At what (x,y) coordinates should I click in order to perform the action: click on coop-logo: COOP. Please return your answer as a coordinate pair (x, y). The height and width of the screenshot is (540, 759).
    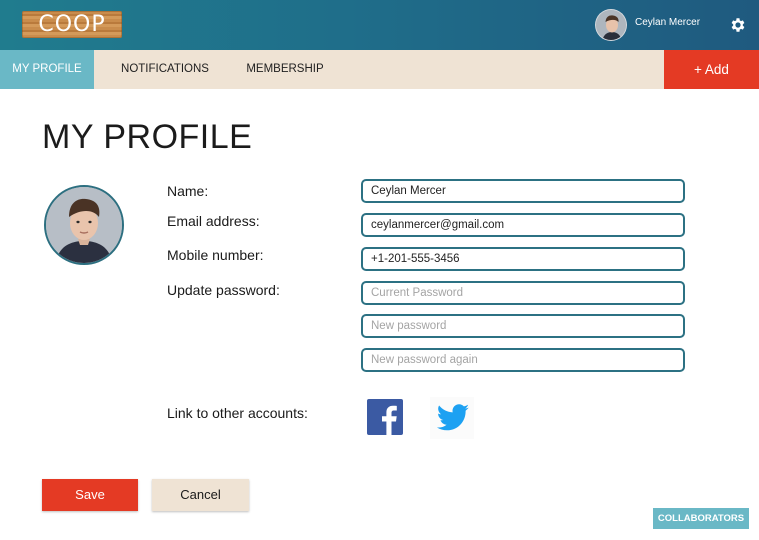
    Looking at the image, I should click on (72, 24).